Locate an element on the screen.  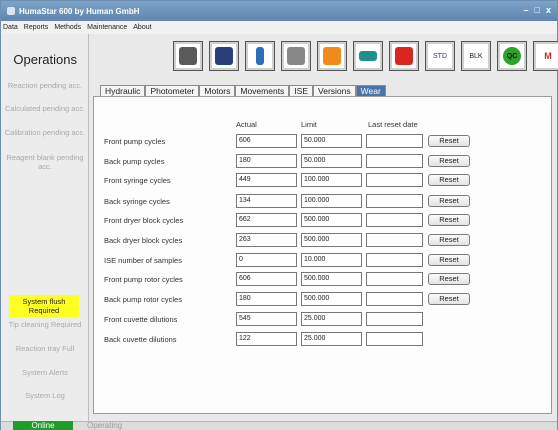
row-label: Back syringe cycles is located at coordinates (137, 201).